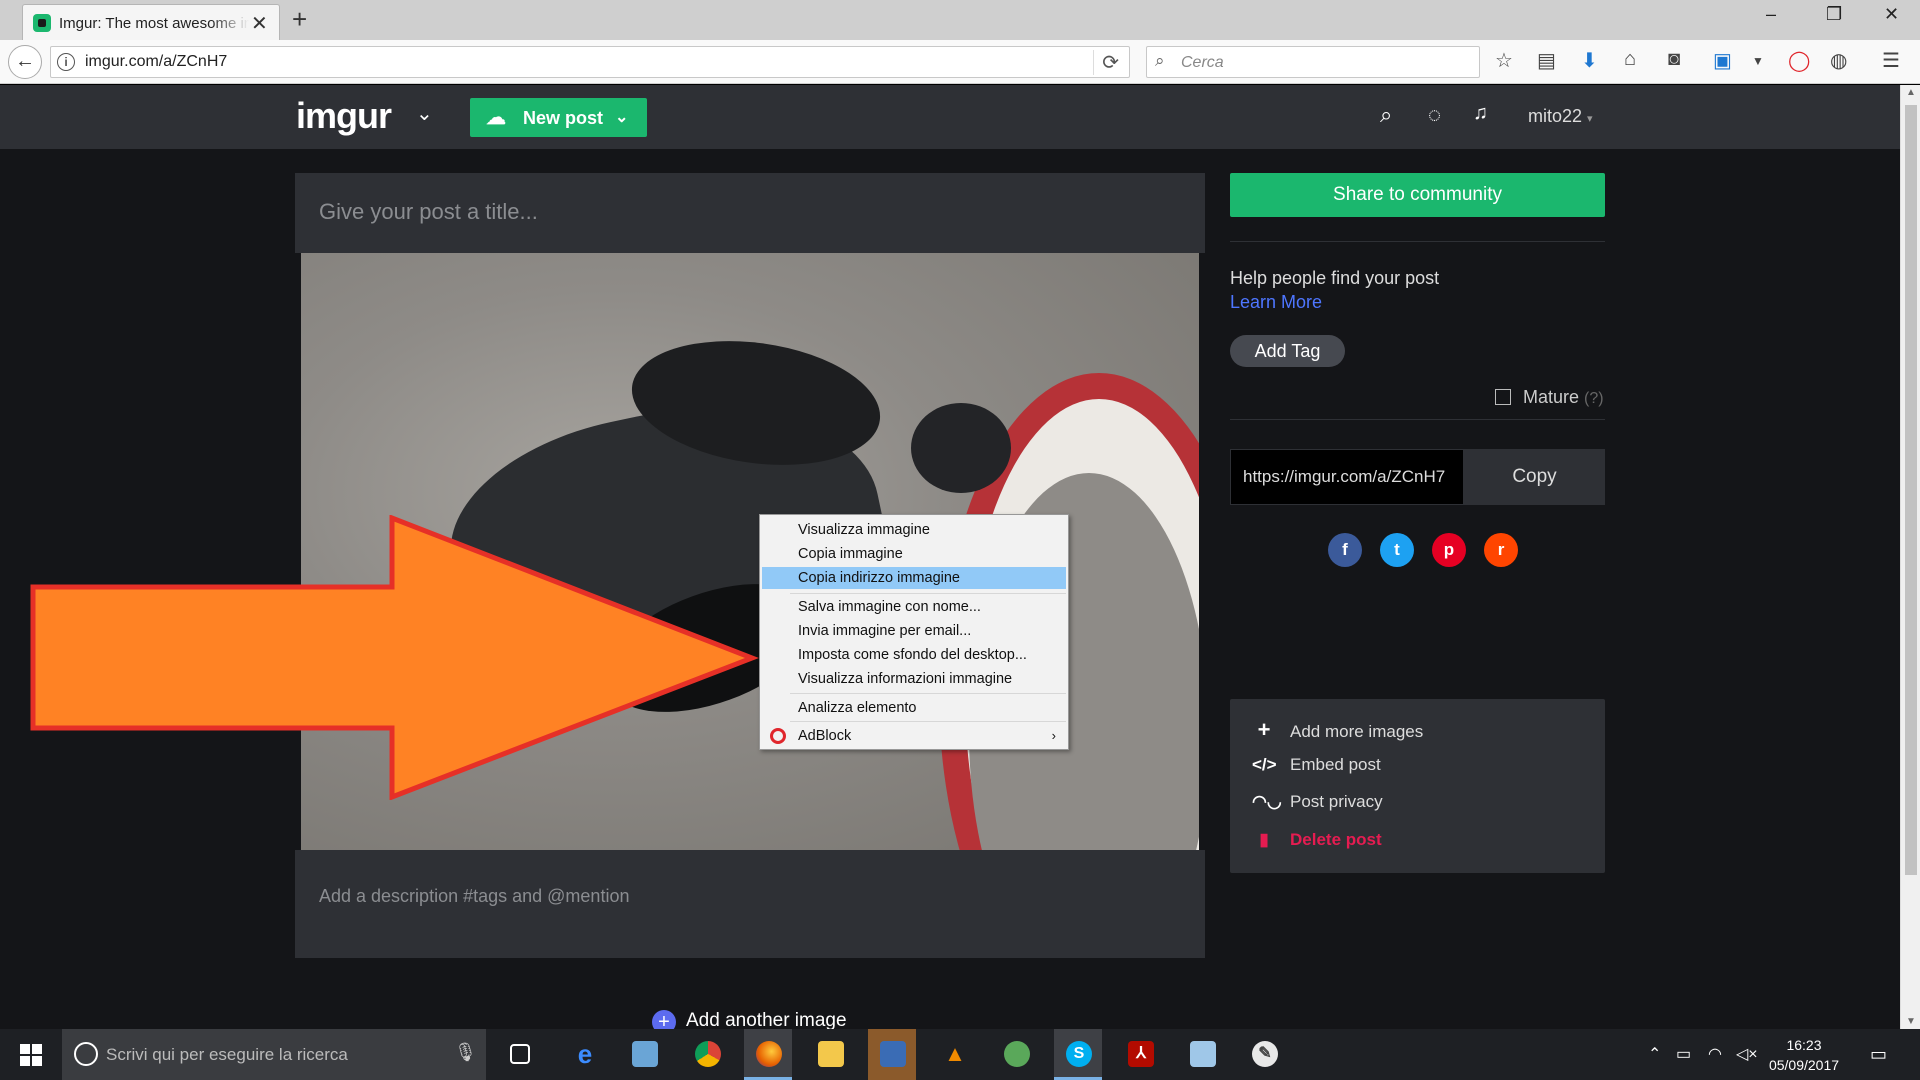 This screenshot has width=1920, height=1080. Describe the element at coordinates (1106, 62) in the screenshot. I see `reload-icon: ⟳` at that location.